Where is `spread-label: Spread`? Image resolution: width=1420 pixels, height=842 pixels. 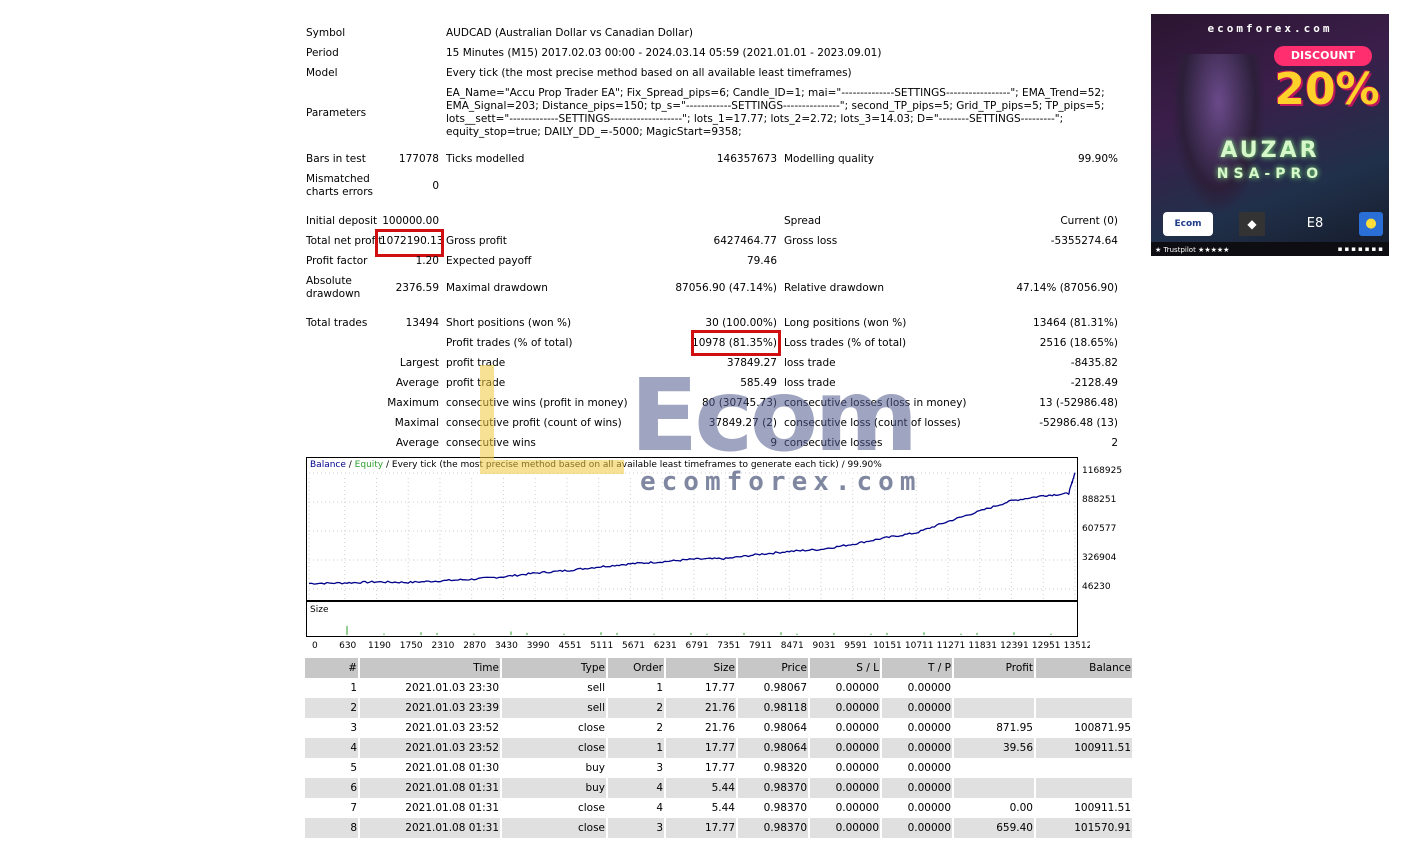 spread-label: Spread is located at coordinates (802, 221).